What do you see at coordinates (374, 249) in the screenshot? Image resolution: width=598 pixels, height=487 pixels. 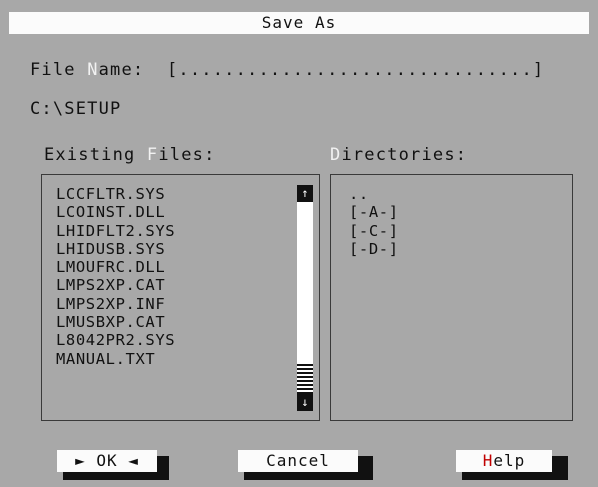 I see `directory-list-item: [-D-]` at bounding box center [374, 249].